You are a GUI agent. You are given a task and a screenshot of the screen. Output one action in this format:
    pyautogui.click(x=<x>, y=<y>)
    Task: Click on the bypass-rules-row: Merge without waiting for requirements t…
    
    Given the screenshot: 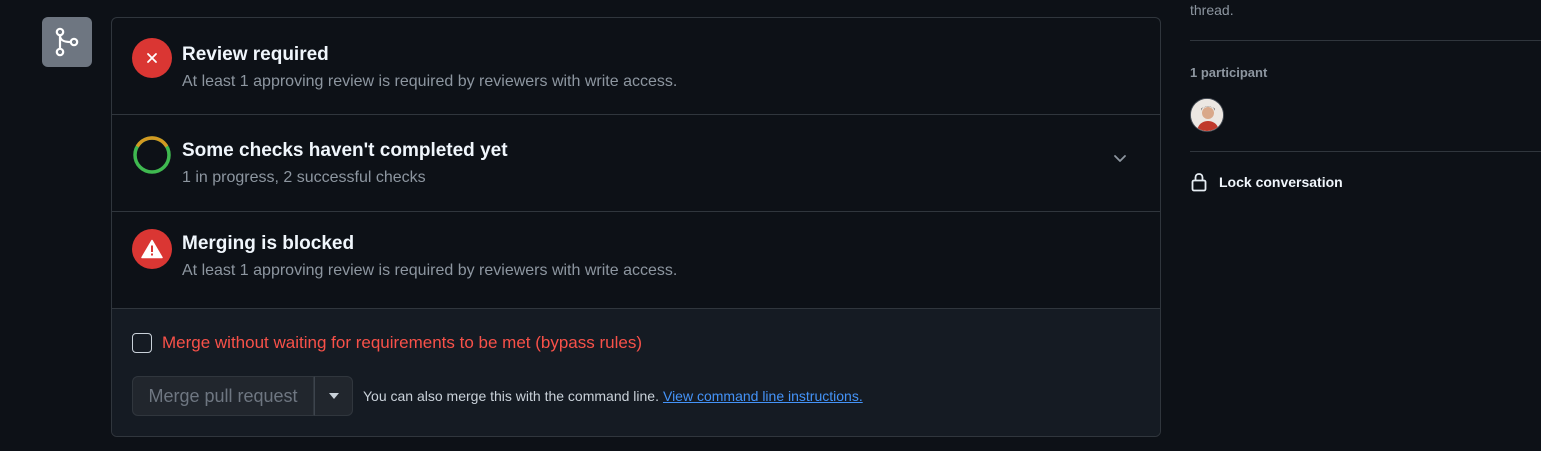 What is the action you would take?
    pyautogui.click(x=387, y=343)
    